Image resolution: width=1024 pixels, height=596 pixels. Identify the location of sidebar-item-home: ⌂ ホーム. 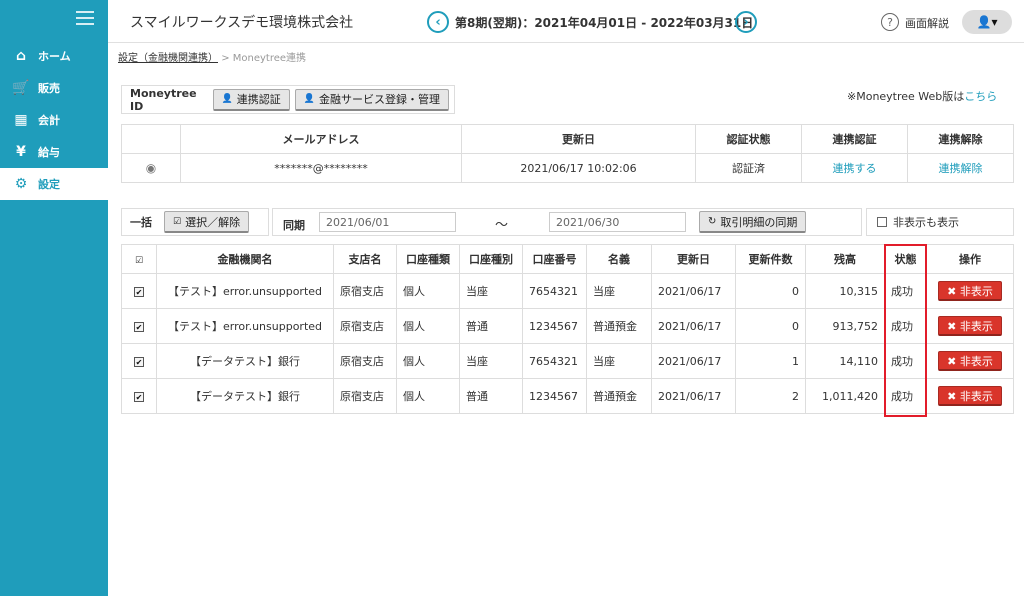
(54, 56).